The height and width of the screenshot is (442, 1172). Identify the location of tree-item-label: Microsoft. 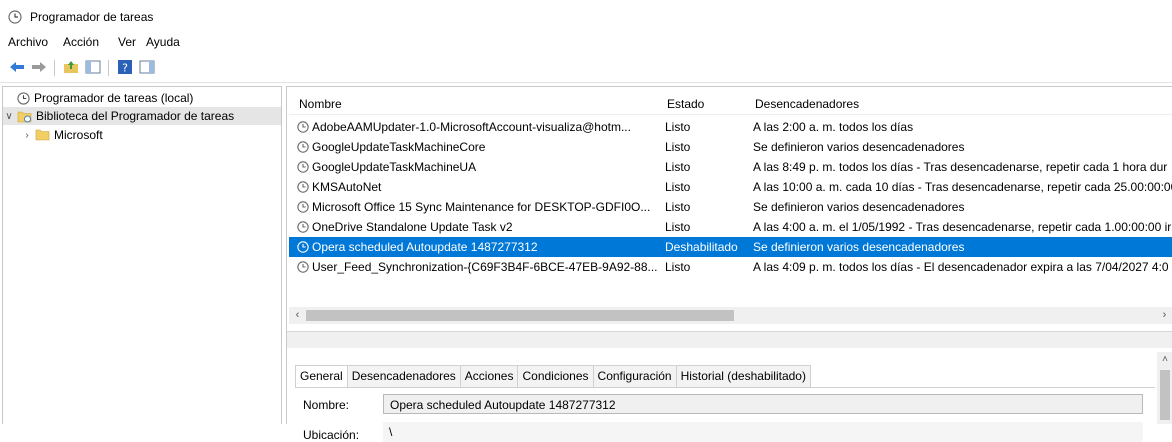
(78, 135).